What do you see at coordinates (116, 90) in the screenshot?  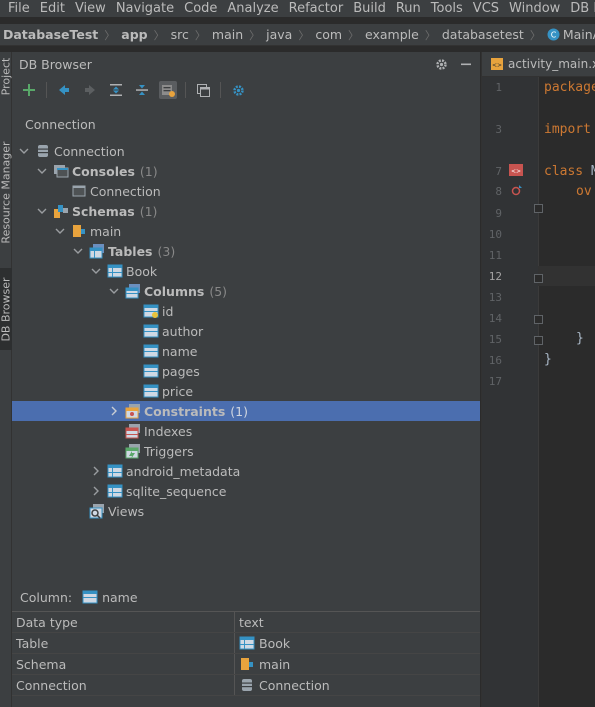 I see `expand-all-icon` at bounding box center [116, 90].